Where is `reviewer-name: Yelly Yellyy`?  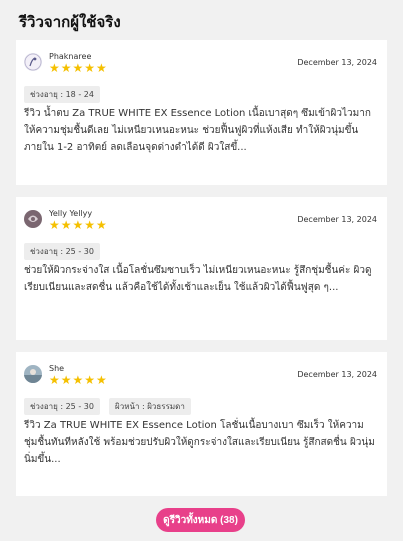 reviewer-name: Yelly Yellyy is located at coordinates (71, 213).